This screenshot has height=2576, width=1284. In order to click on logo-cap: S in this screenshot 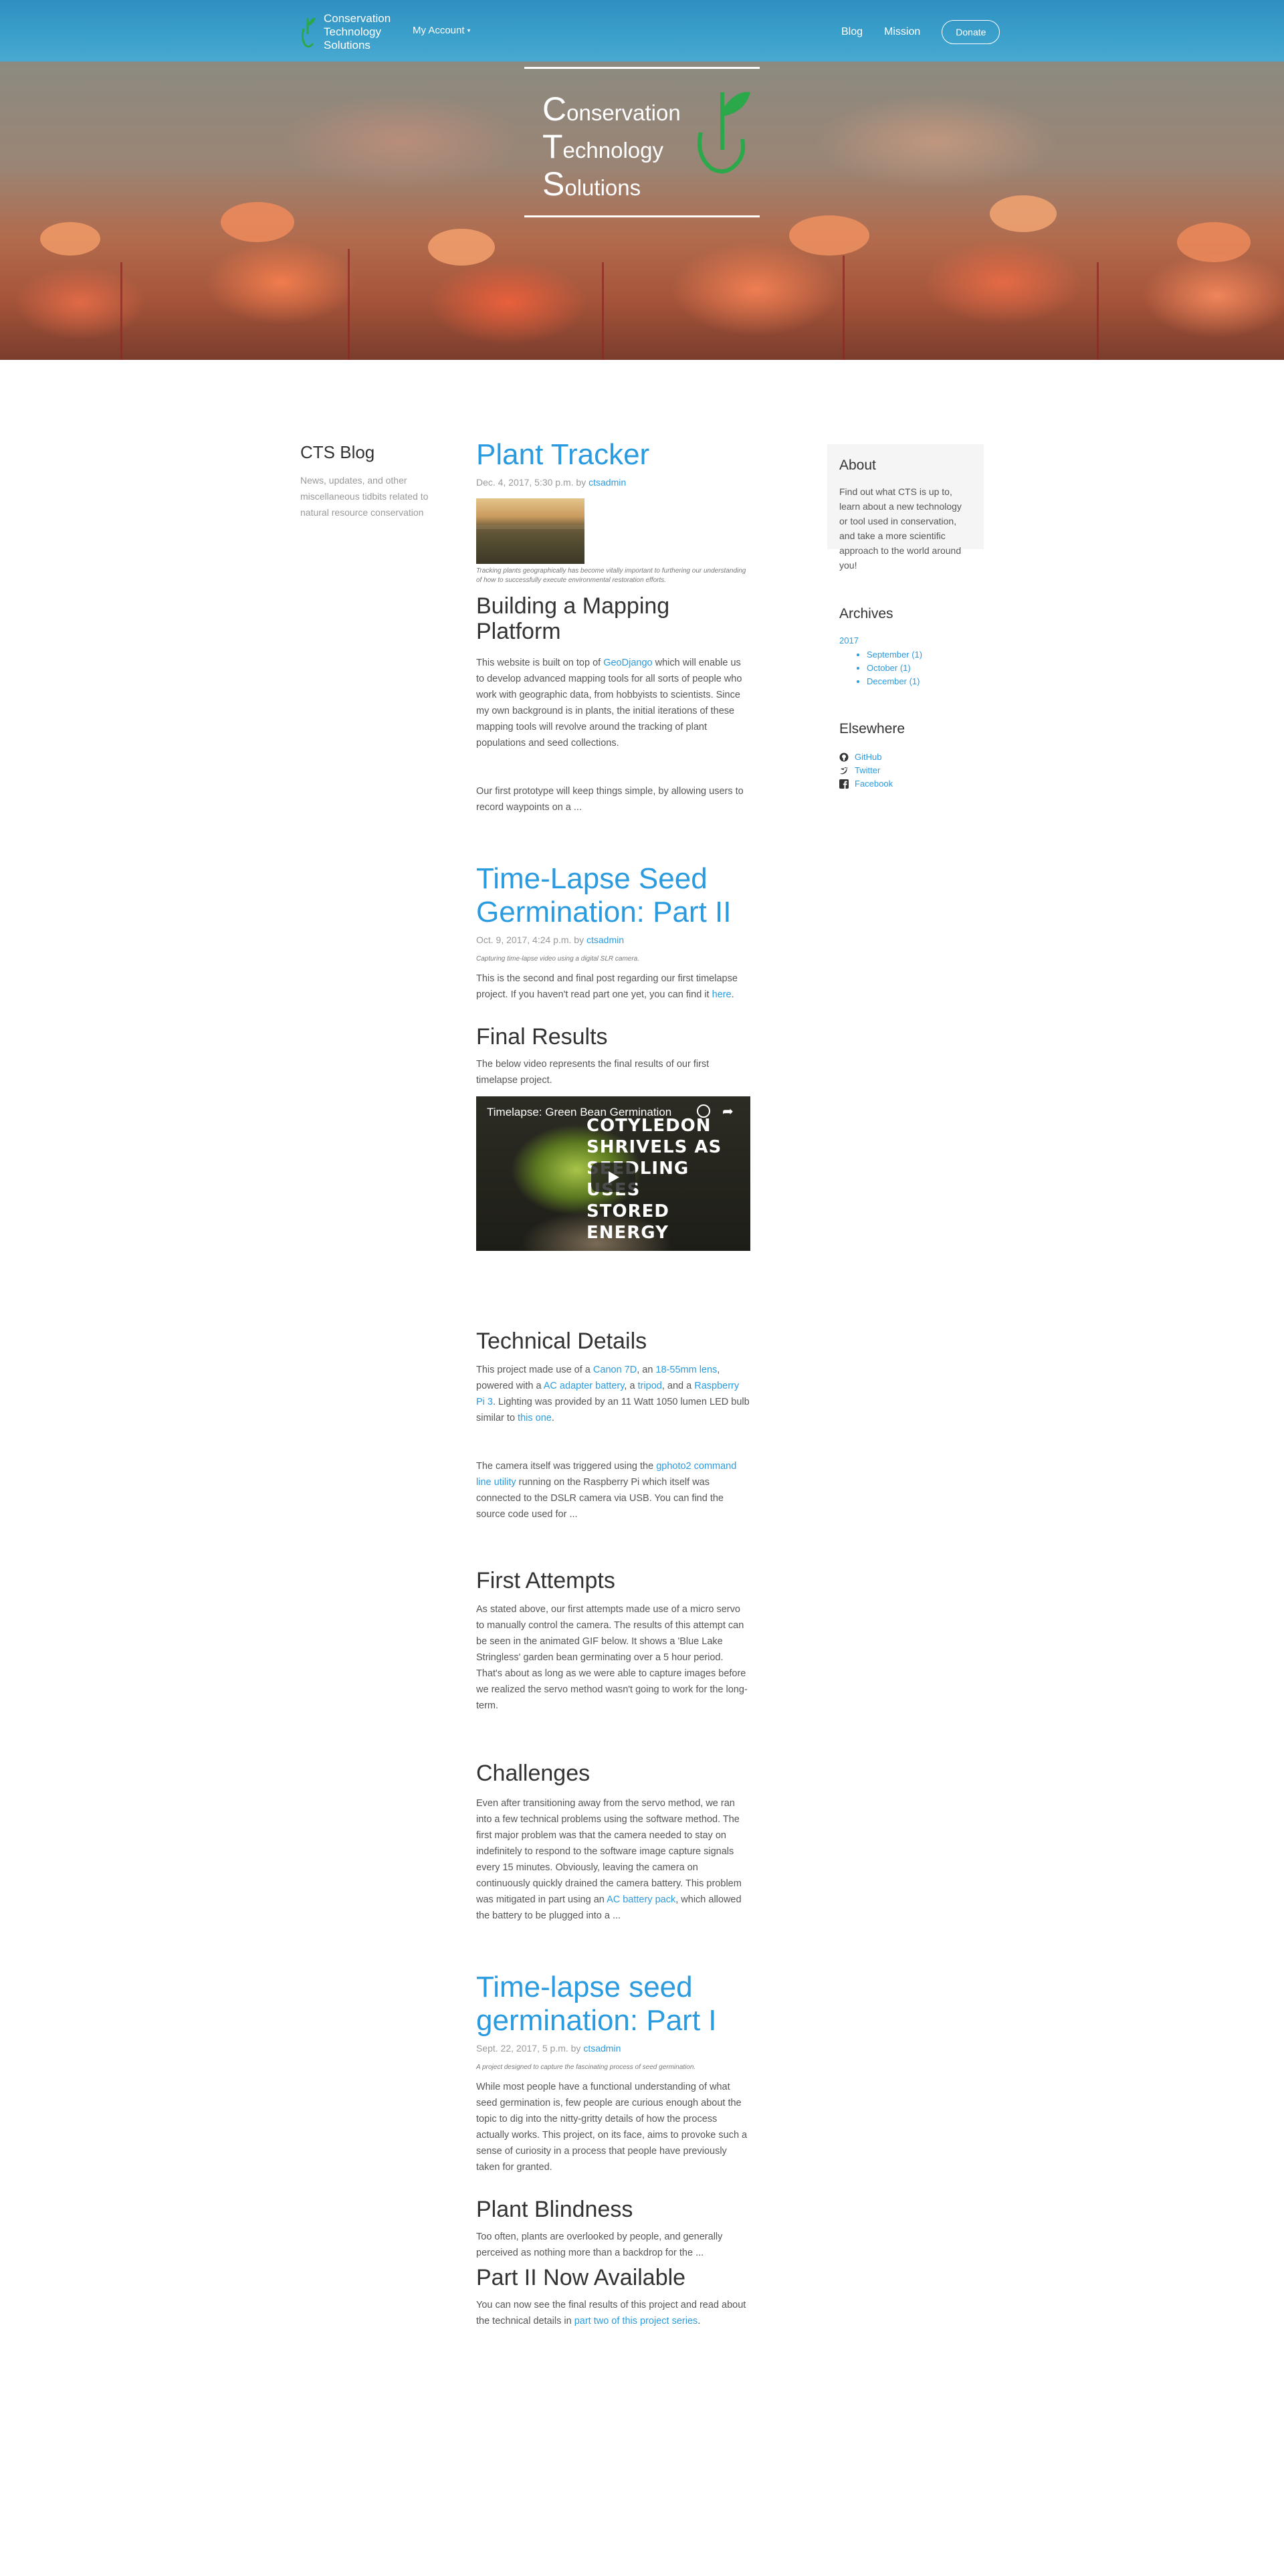, I will do `click(553, 184)`.